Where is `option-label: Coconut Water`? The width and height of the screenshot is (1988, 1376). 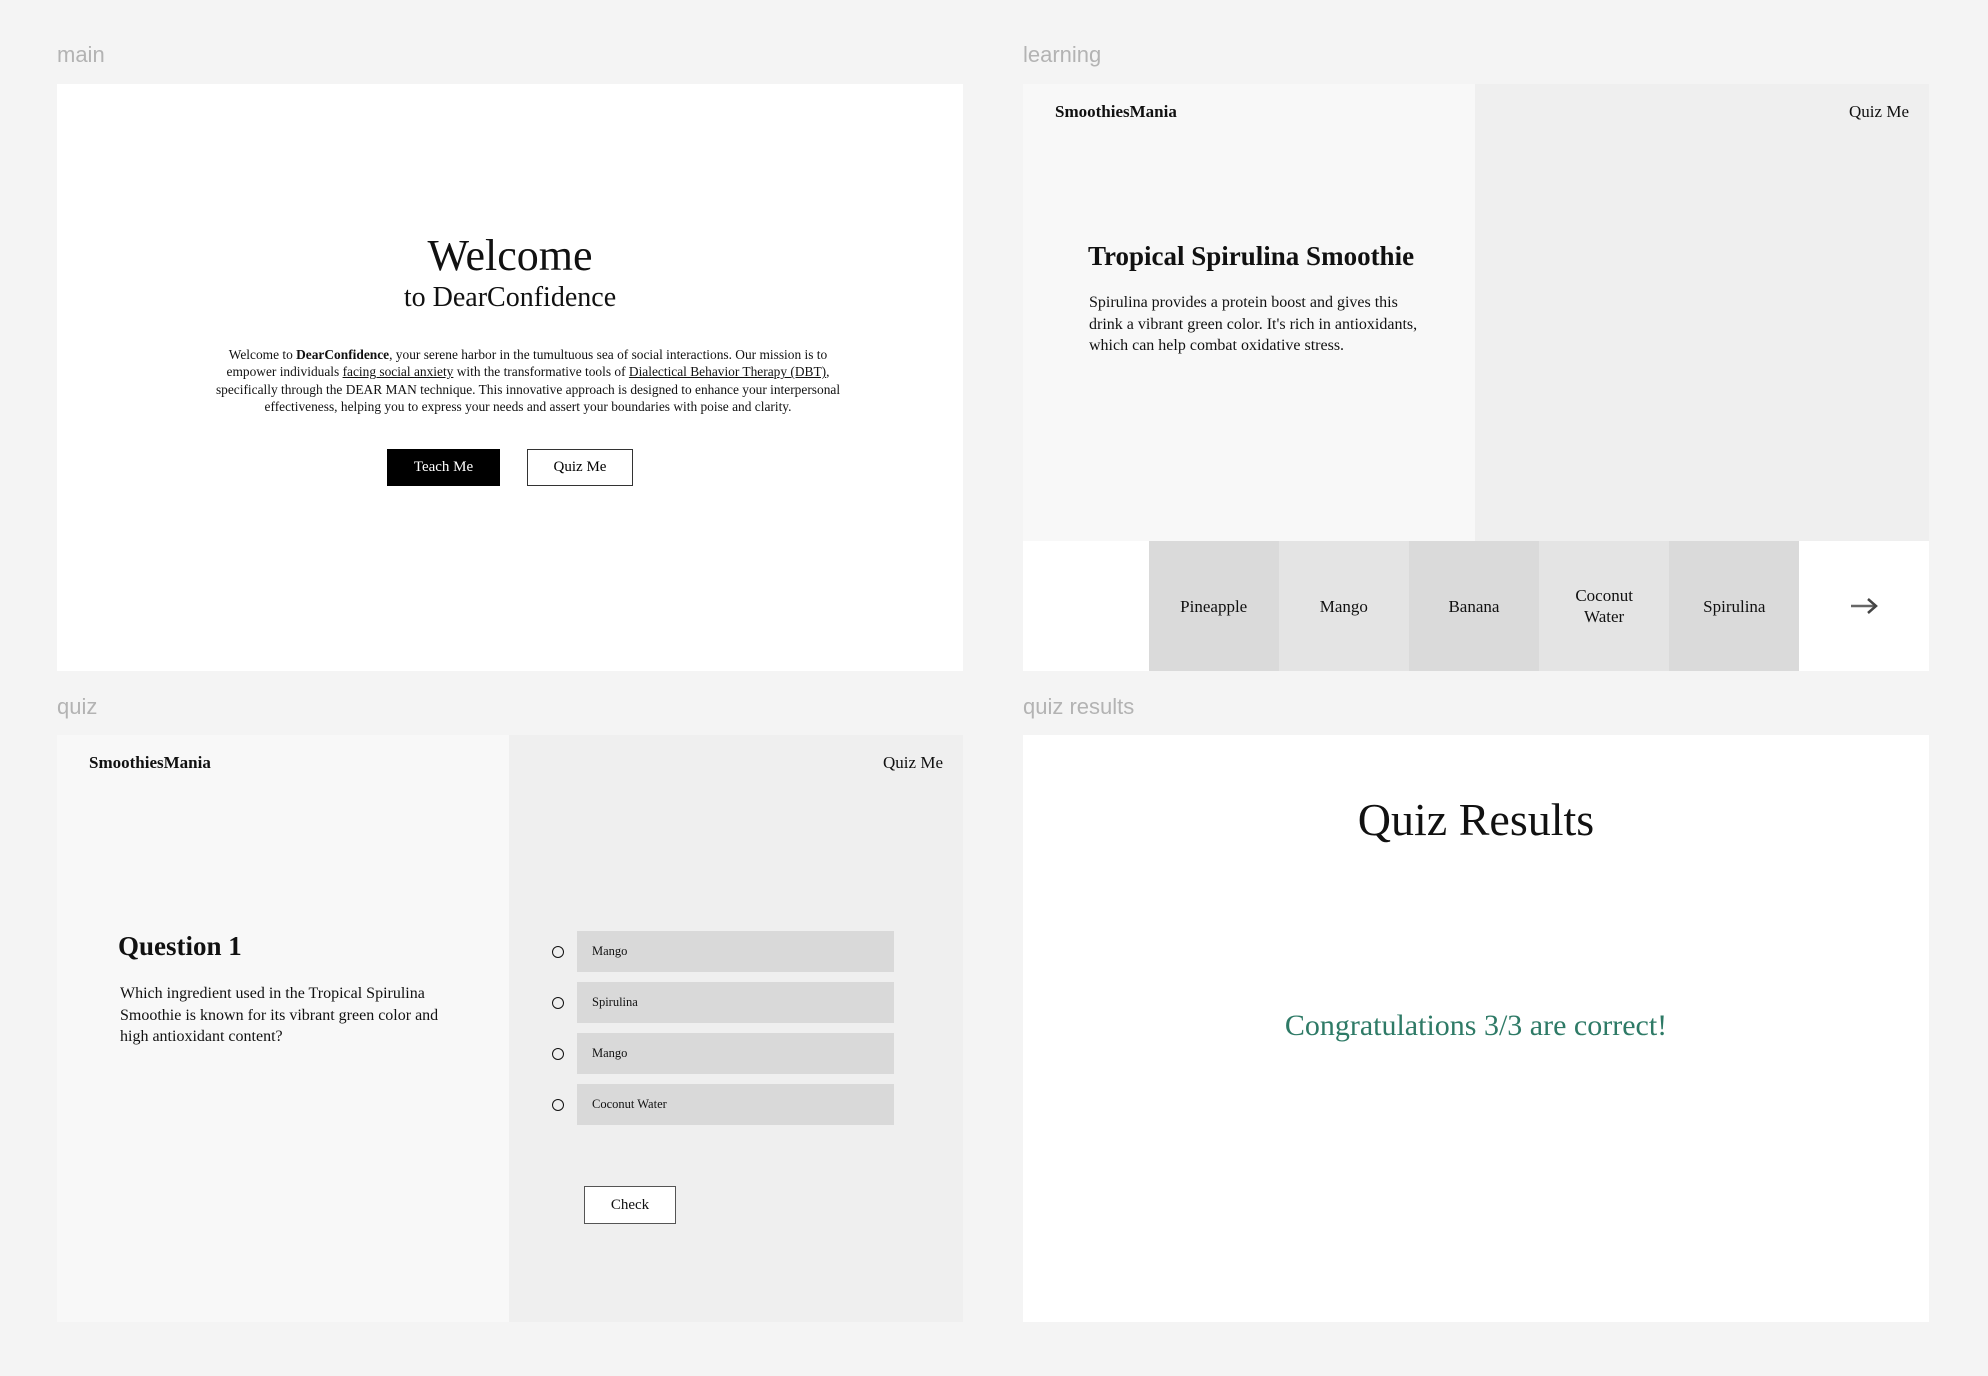
option-label: Coconut Water is located at coordinates (735, 1104).